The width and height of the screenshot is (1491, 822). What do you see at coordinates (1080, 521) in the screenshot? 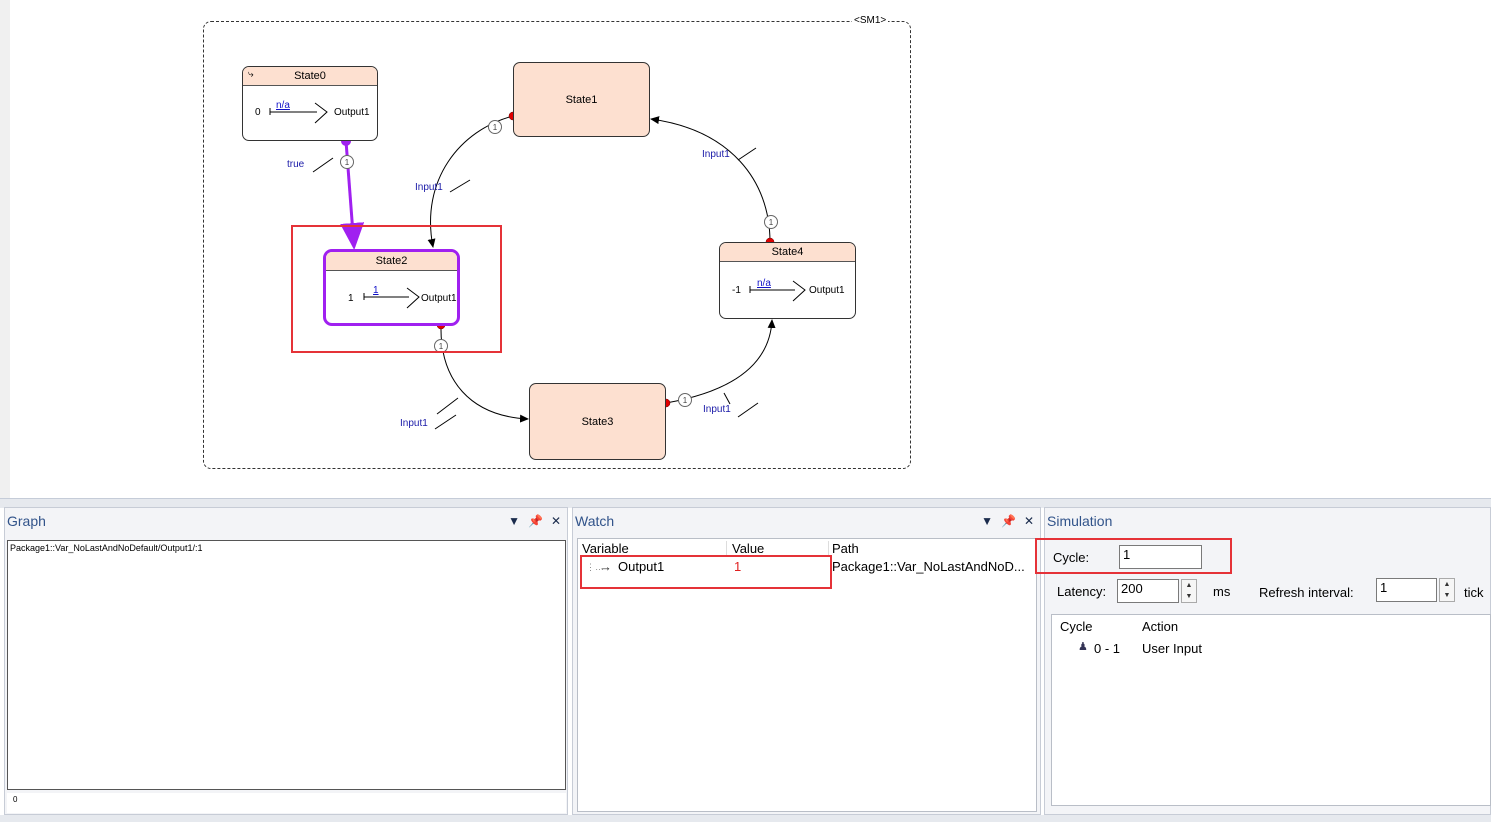
I see `simulation-panel-title: Simulation` at bounding box center [1080, 521].